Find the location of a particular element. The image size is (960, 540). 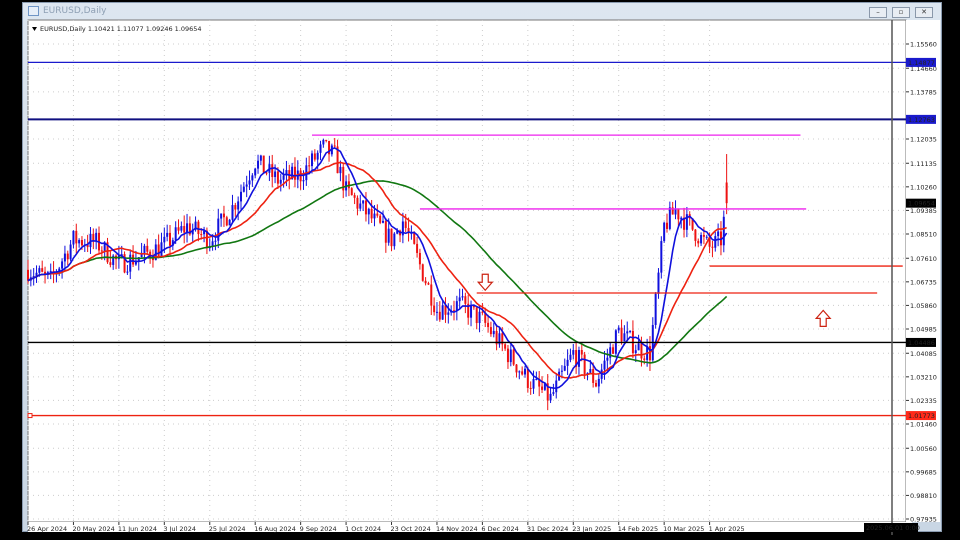

price-tick-label: 0.97935 is located at coordinates (923, 520).